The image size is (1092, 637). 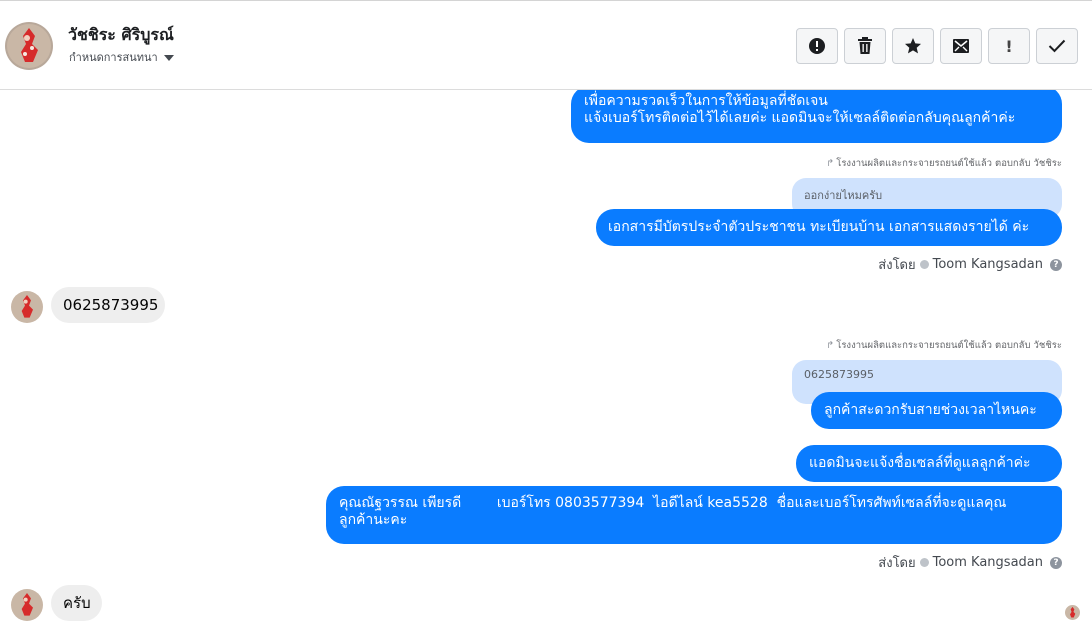 I want to click on outgoing-message: แอดมินจะแจ้งชื่อเซลล์ที่ดูแลลูกค้าค่ะ, so click(x=929, y=463).